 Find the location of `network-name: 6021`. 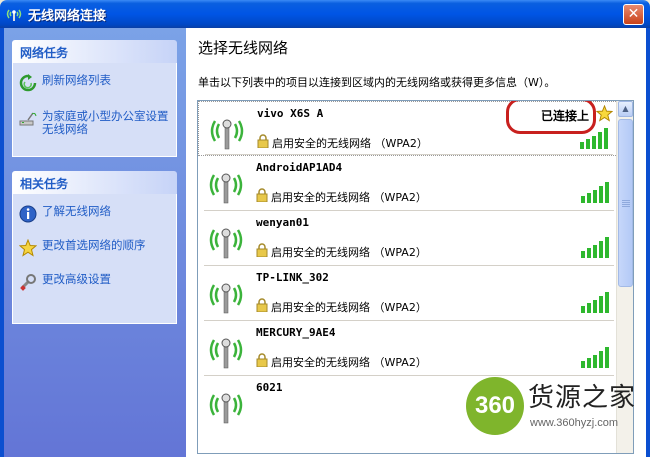

network-name: 6021 is located at coordinates (269, 387).